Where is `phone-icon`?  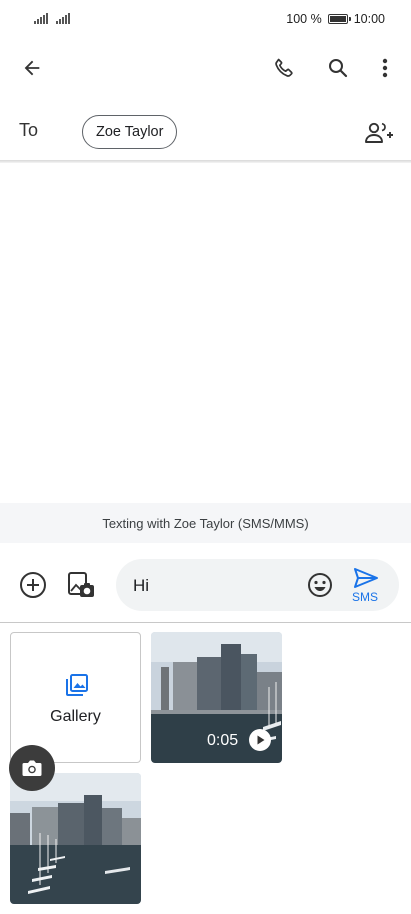
phone-icon is located at coordinates (284, 67).